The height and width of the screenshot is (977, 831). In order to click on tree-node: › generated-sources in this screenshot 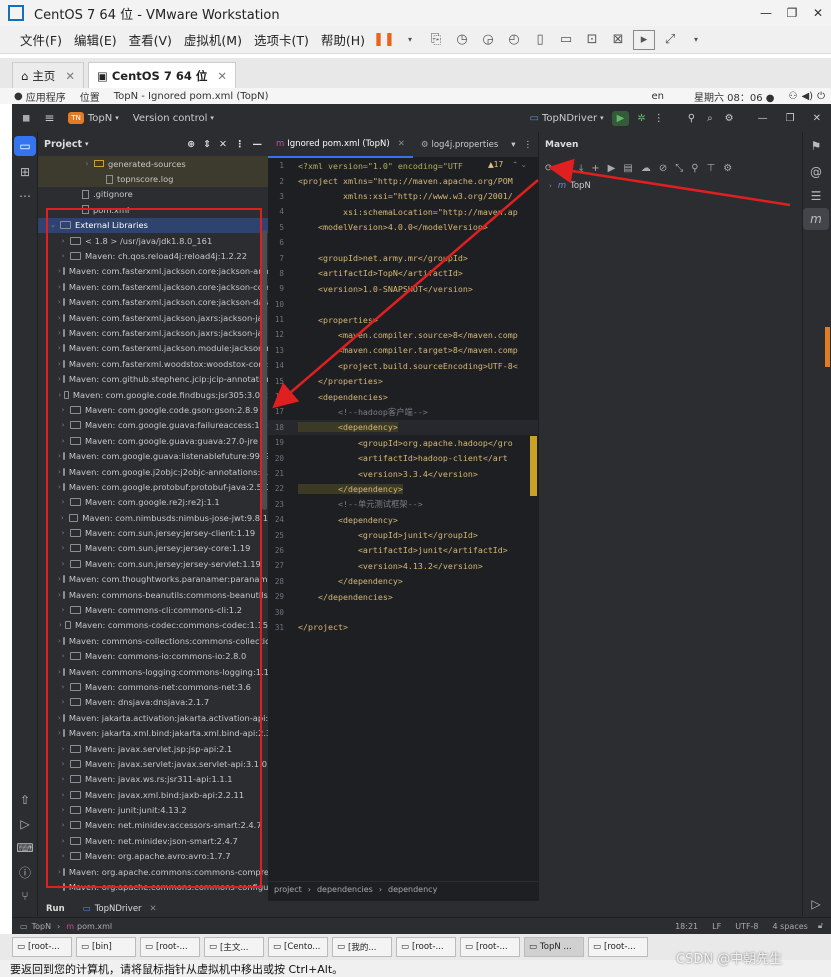, I will do `click(153, 164)`.